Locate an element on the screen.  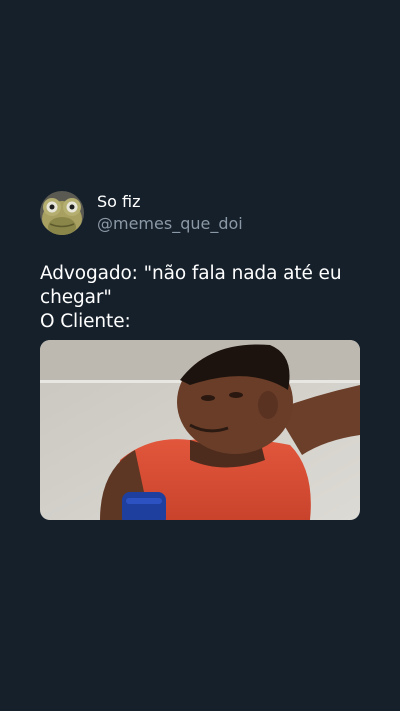
tweet-header: So fiz @memes_que_doi is located at coordinates (200, 213).